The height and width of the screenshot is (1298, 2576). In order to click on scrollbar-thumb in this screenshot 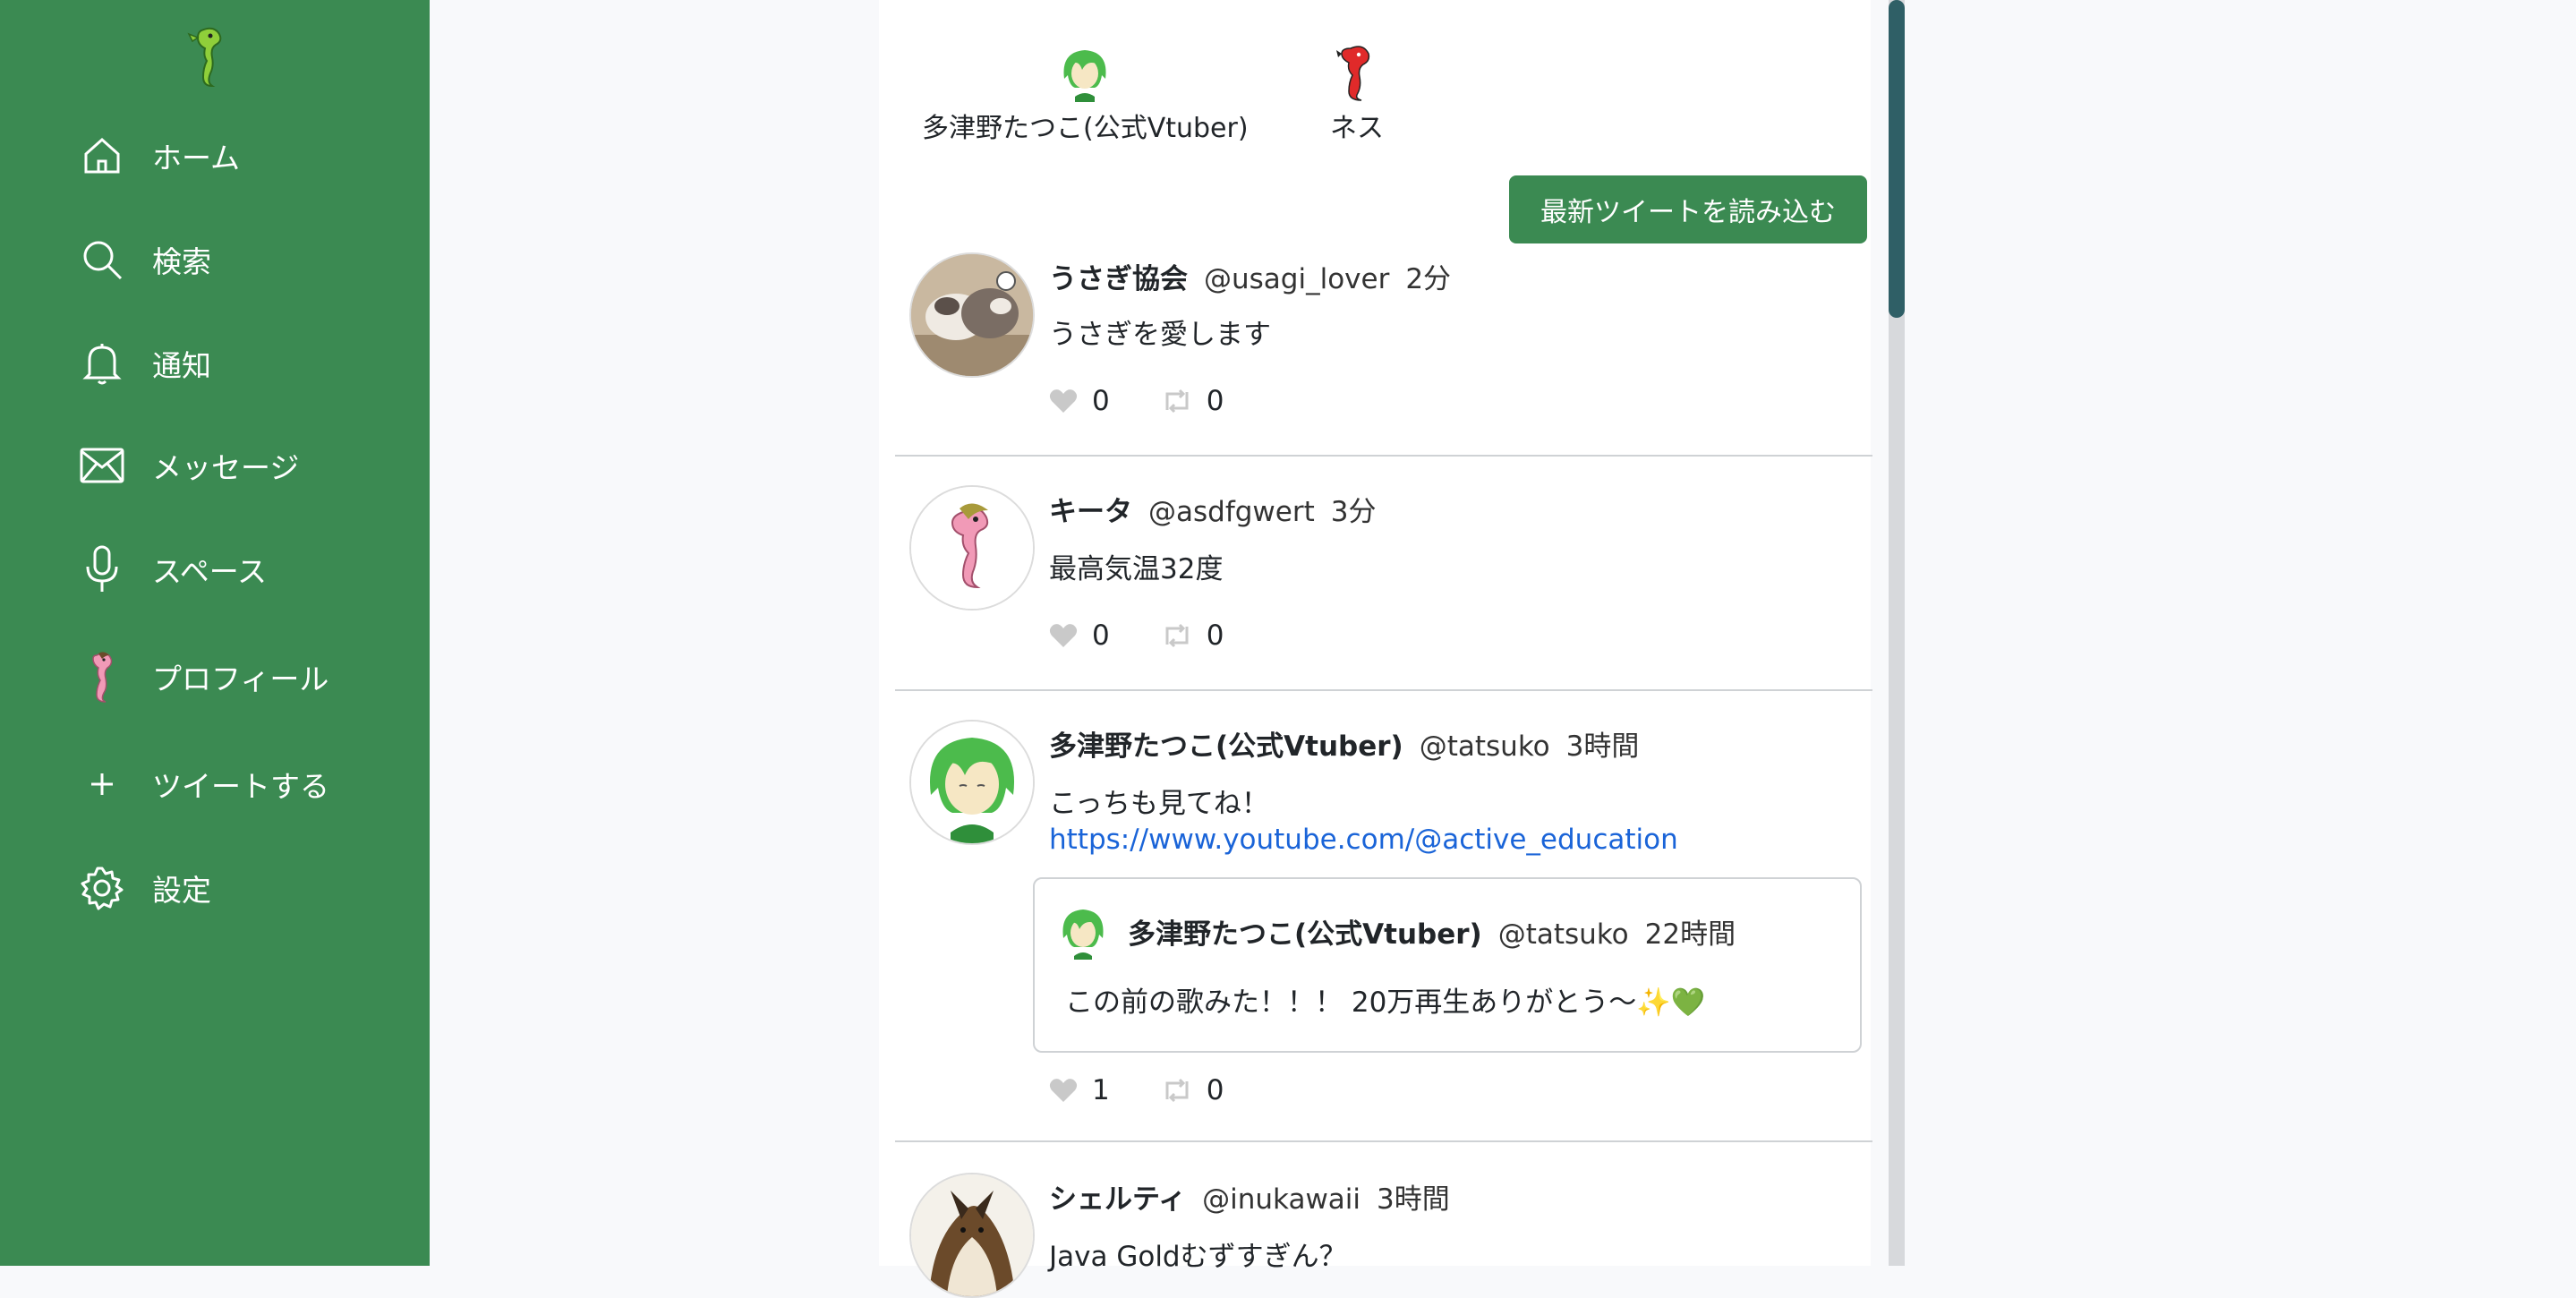, I will do `click(1897, 159)`.